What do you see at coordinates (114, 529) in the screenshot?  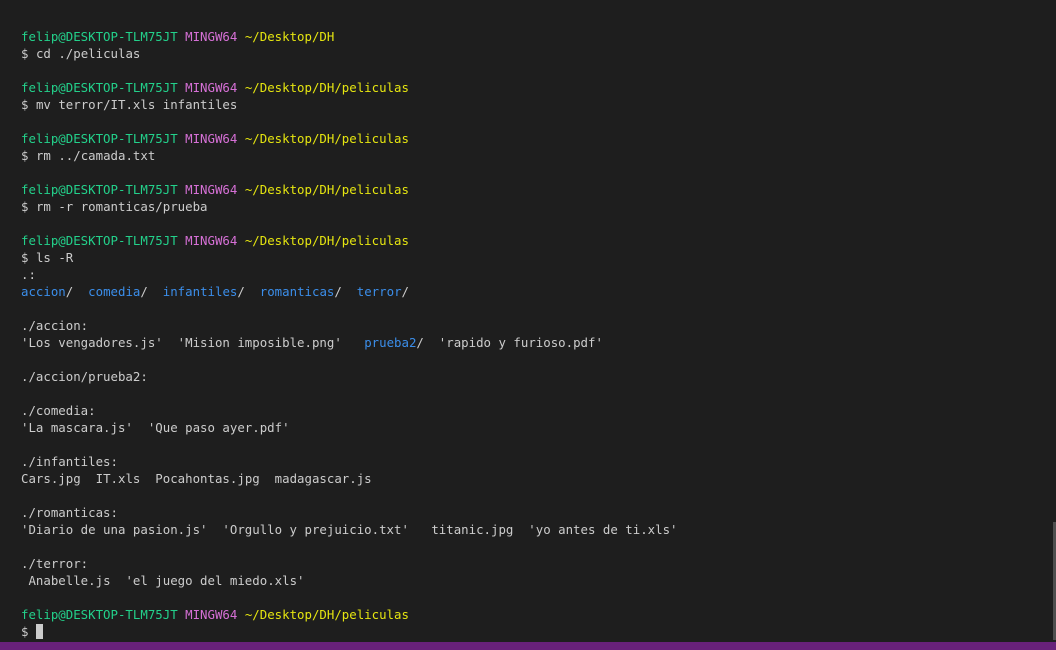 I see `file-entry: 'Diario de una pasion.js'` at bounding box center [114, 529].